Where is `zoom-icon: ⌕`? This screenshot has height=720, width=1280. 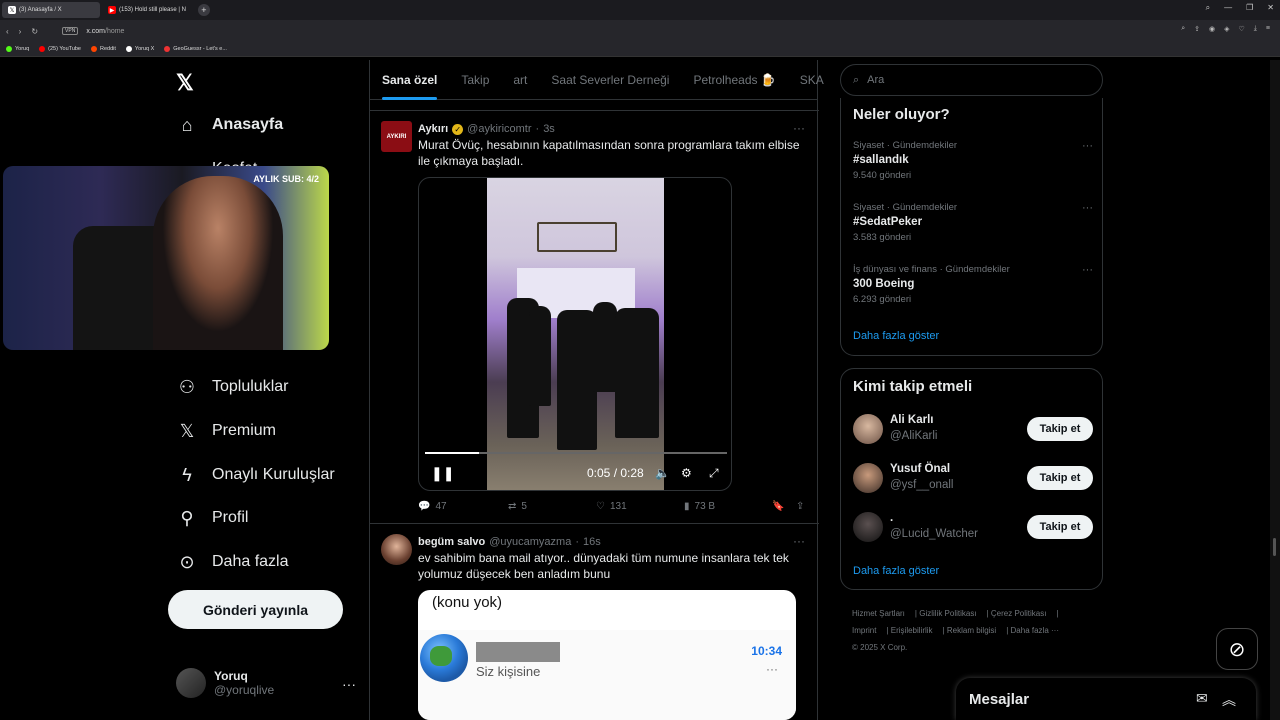
zoom-icon: ⌕ is located at coordinates (1183, 29).